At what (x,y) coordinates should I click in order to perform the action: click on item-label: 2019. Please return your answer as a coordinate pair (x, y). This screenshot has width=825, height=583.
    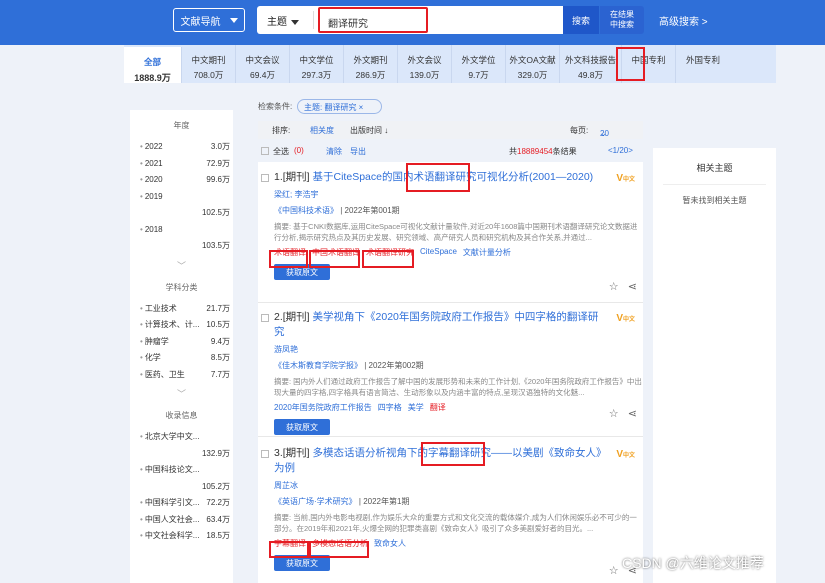
    Looking at the image, I should click on (153, 196).